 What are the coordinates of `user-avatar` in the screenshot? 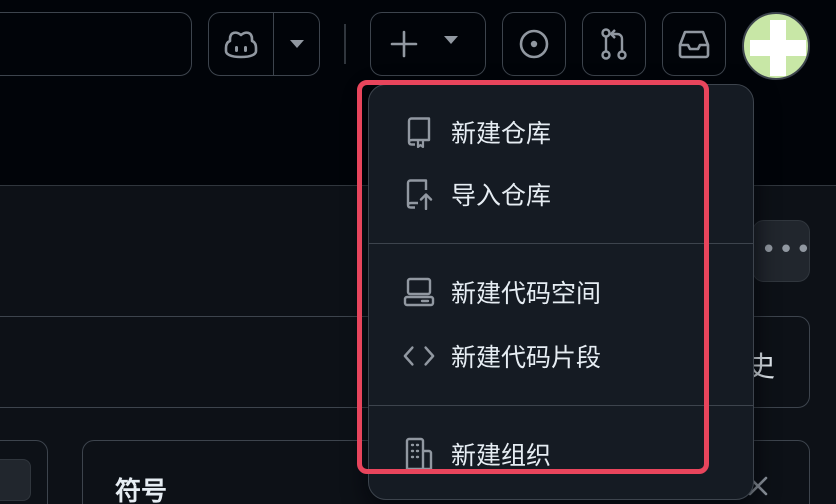 It's located at (776, 46).